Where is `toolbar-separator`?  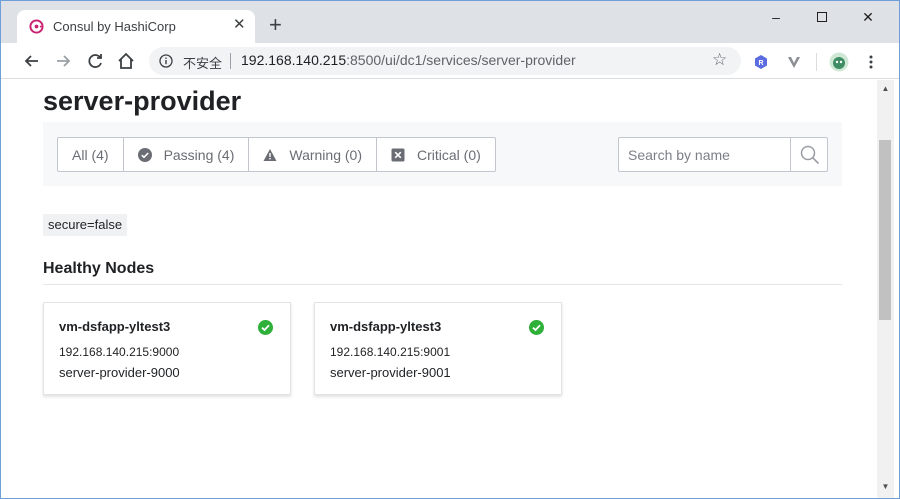
toolbar-separator is located at coordinates (816, 62).